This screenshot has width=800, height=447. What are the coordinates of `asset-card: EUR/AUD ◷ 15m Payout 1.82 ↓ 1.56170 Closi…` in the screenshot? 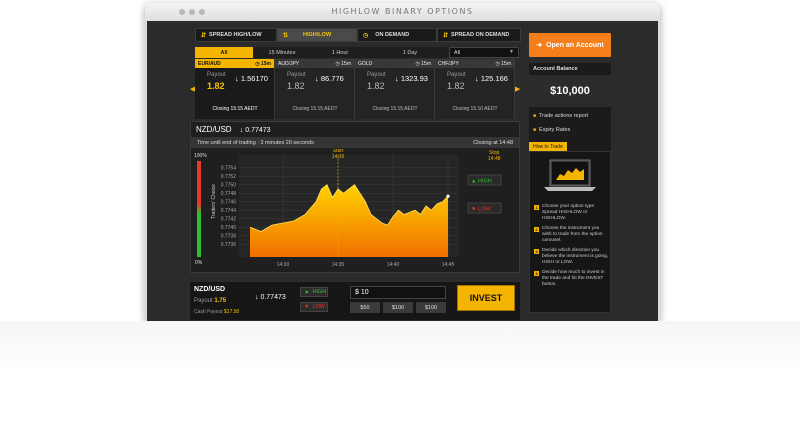 It's located at (235, 89).